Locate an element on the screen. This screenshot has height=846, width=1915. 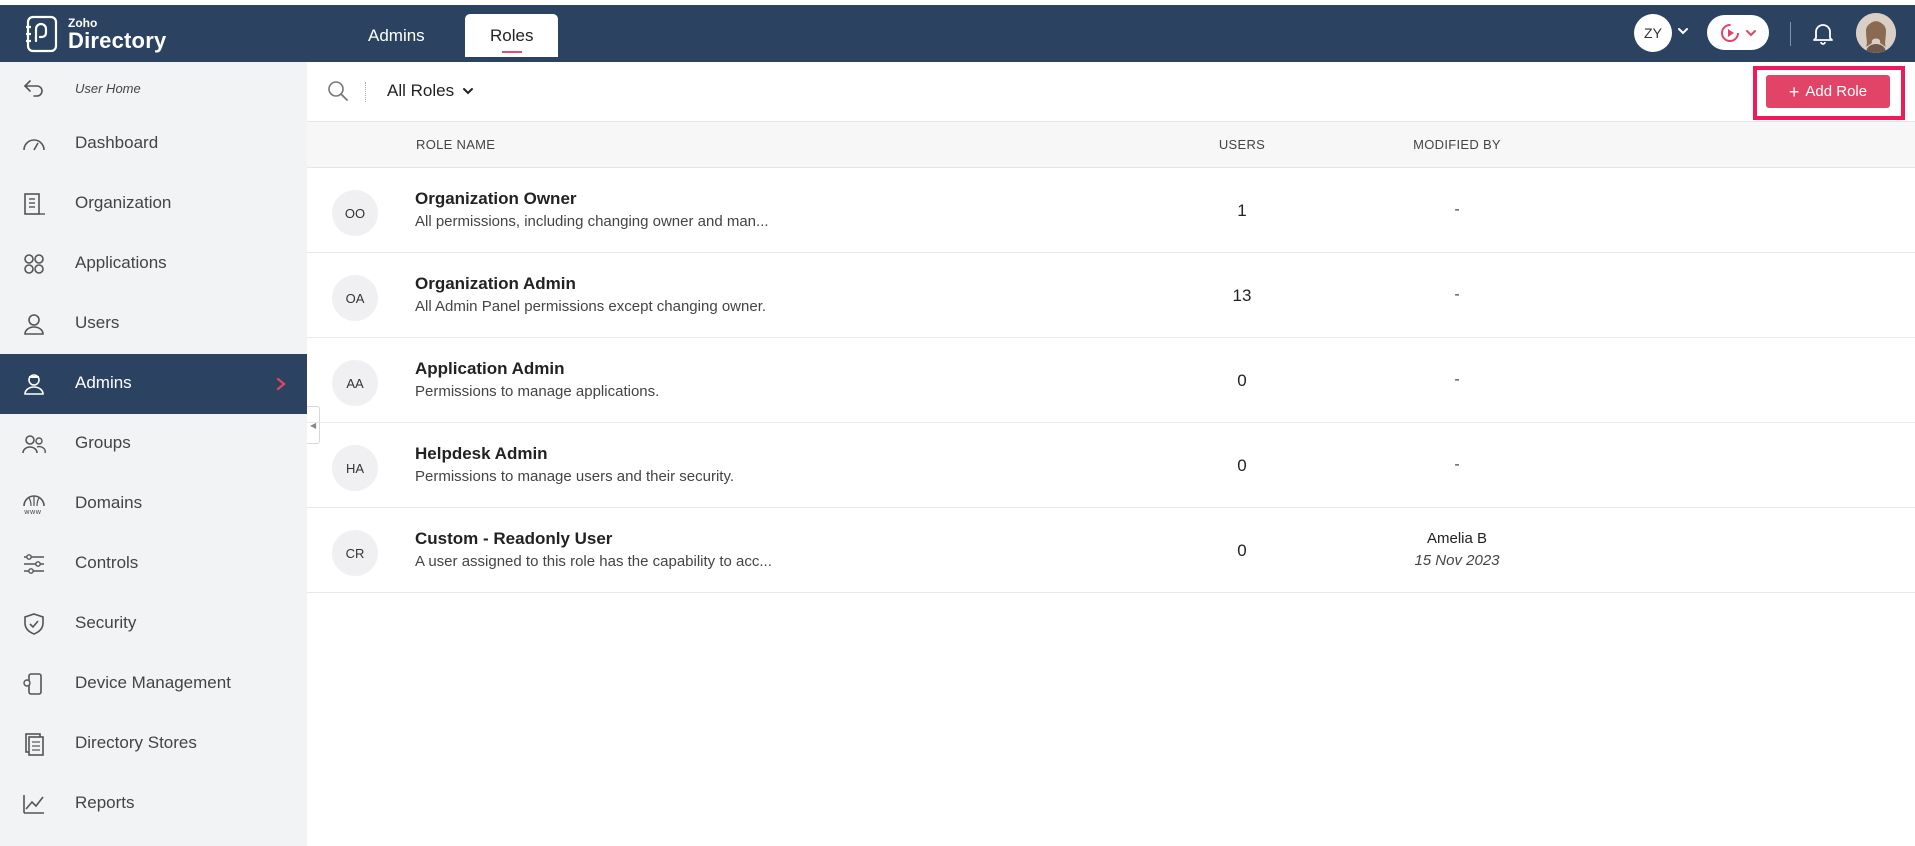
back-arrow-icon is located at coordinates (33, 88).